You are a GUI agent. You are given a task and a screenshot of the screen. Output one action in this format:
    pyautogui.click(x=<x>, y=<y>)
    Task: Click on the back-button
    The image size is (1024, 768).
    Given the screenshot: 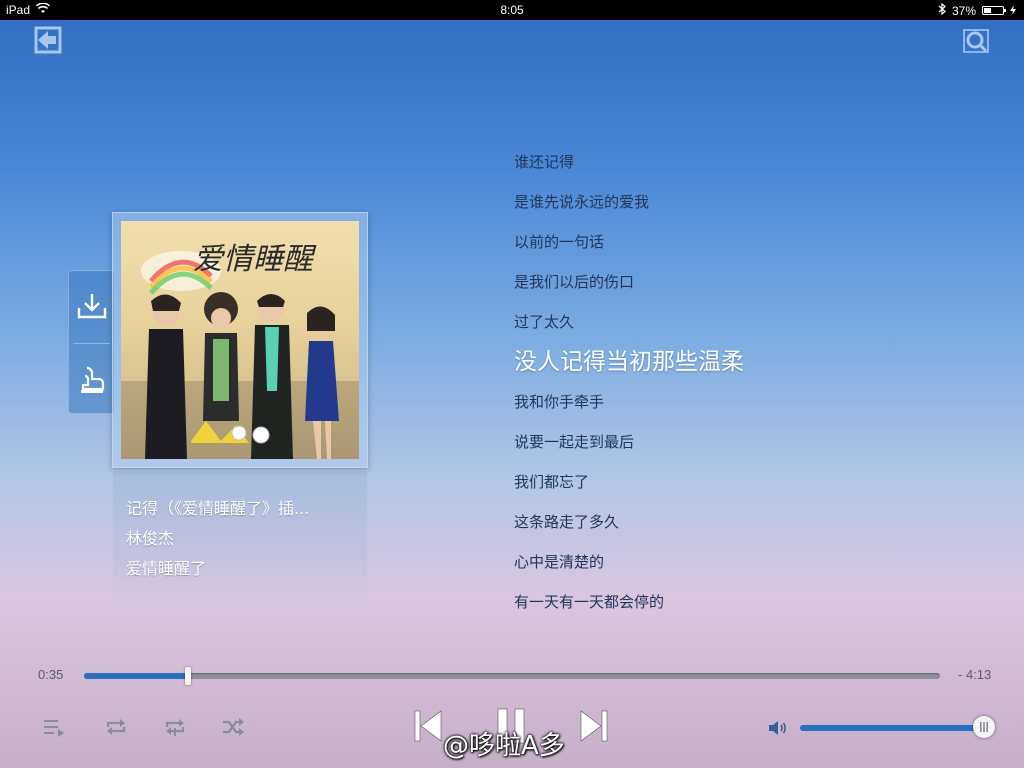 What is the action you would take?
    pyautogui.click(x=49, y=40)
    